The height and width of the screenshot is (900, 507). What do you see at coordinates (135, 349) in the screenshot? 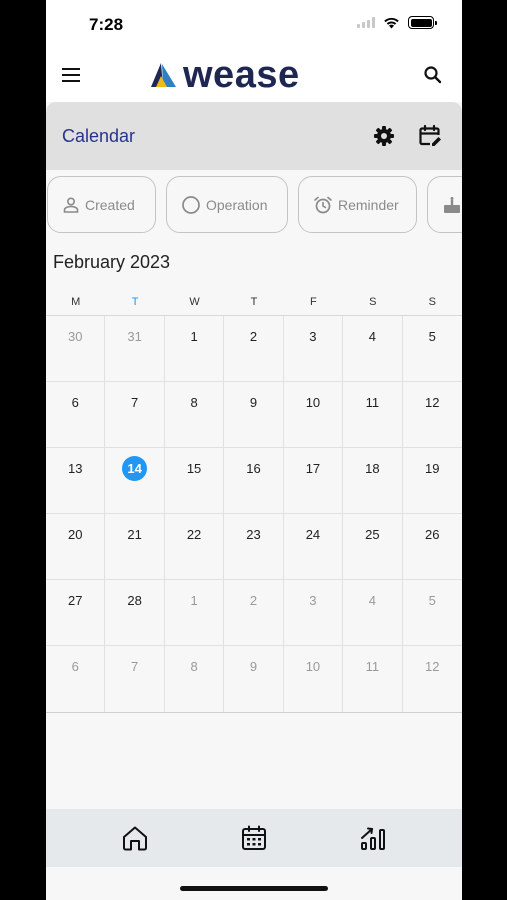
I see `day-cell: 31` at bounding box center [135, 349].